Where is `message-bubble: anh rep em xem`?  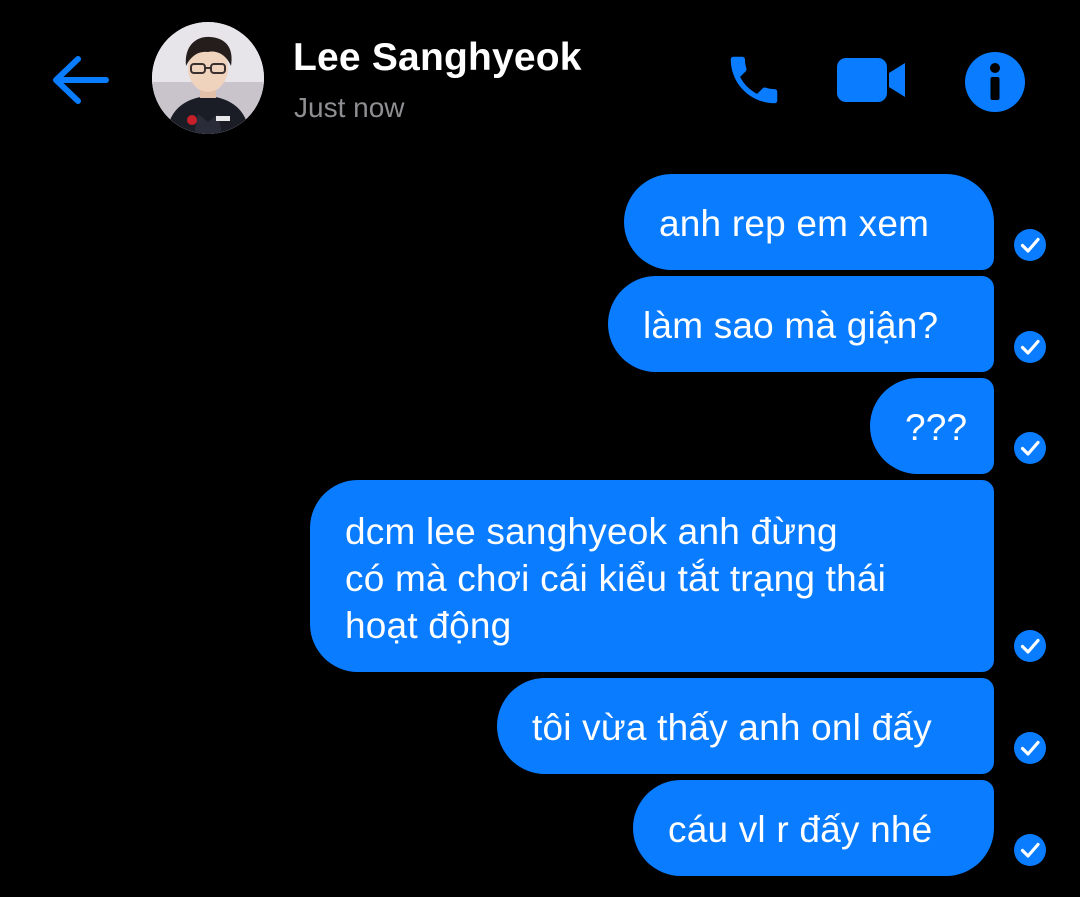 message-bubble: anh rep em xem is located at coordinates (809, 222).